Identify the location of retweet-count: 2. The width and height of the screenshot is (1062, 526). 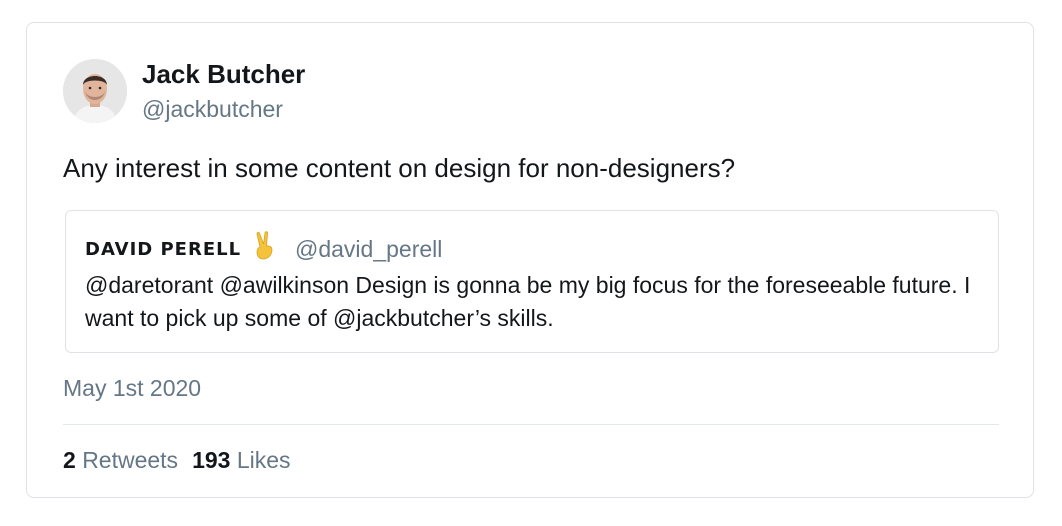
(69, 460).